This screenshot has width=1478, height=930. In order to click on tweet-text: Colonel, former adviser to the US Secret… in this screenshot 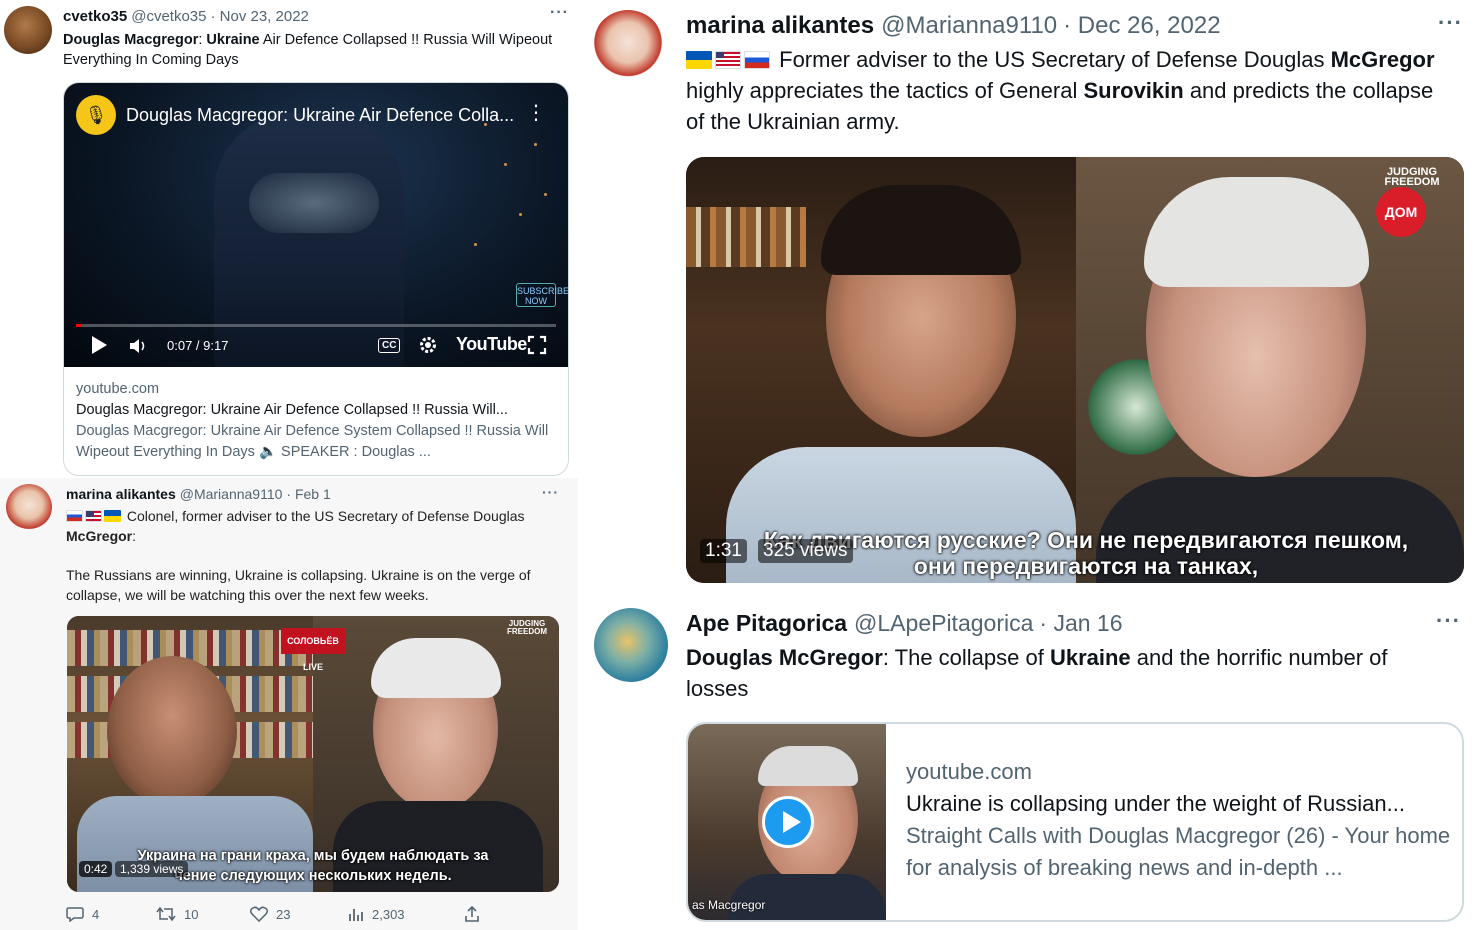, I will do `click(313, 555)`.